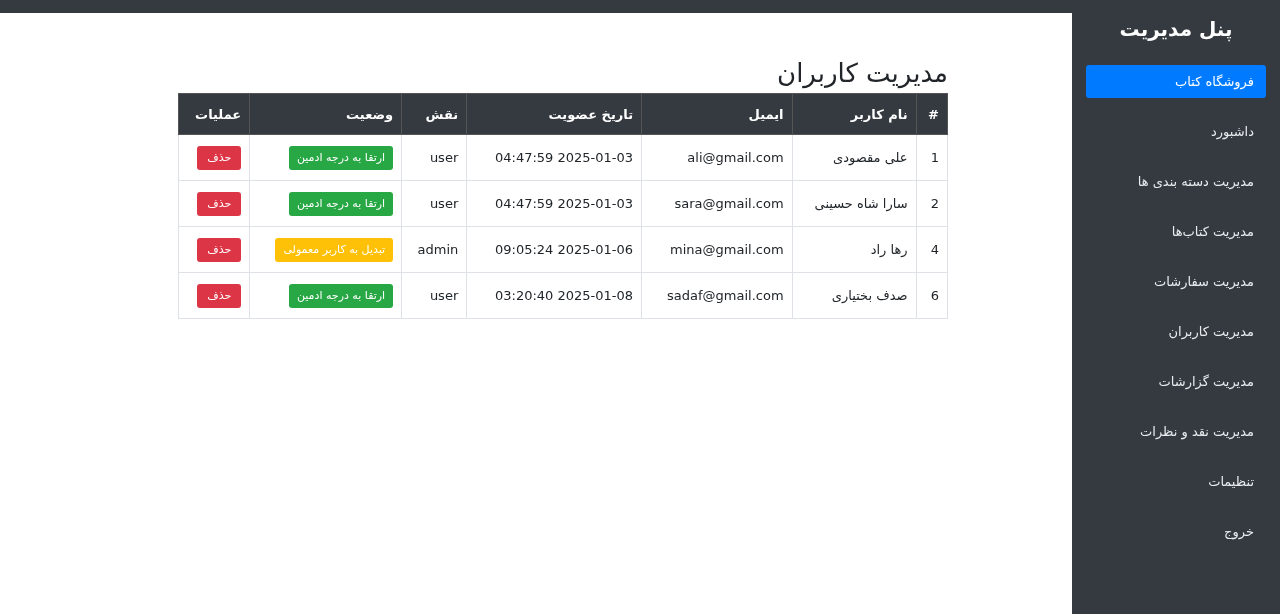 The image size is (1280, 614). I want to click on table-cell: admin, so click(434, 249).